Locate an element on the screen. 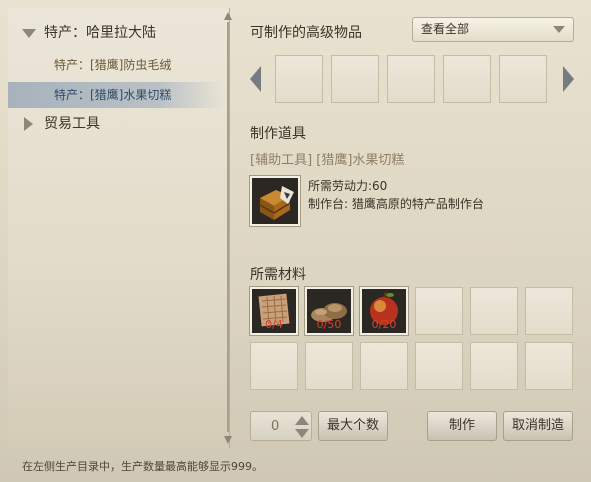 This screenshot has height=482, width=591. max-quantity-button: 最大个数 is located at coordinates (353, 426).